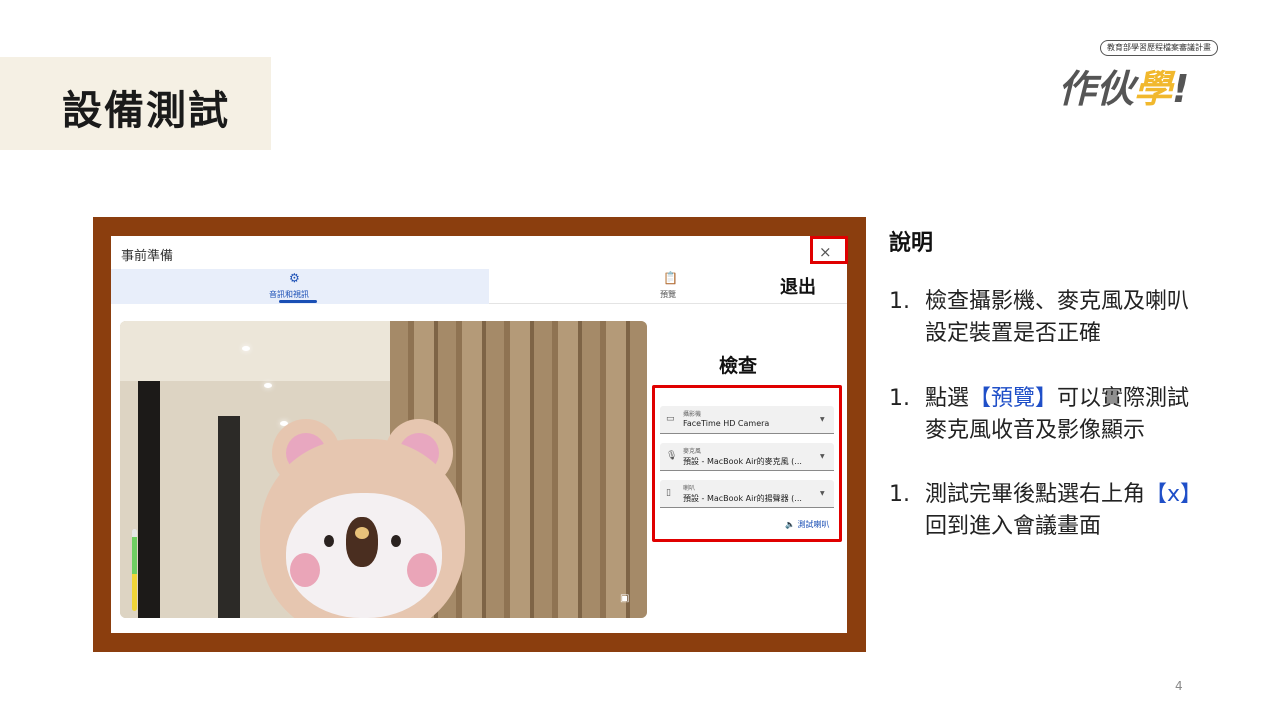 This screenshot has height=720, width=1280. Describe the element at coordinates (747, 463) in the screenshot. I see `devices-highlight-box` at that location.